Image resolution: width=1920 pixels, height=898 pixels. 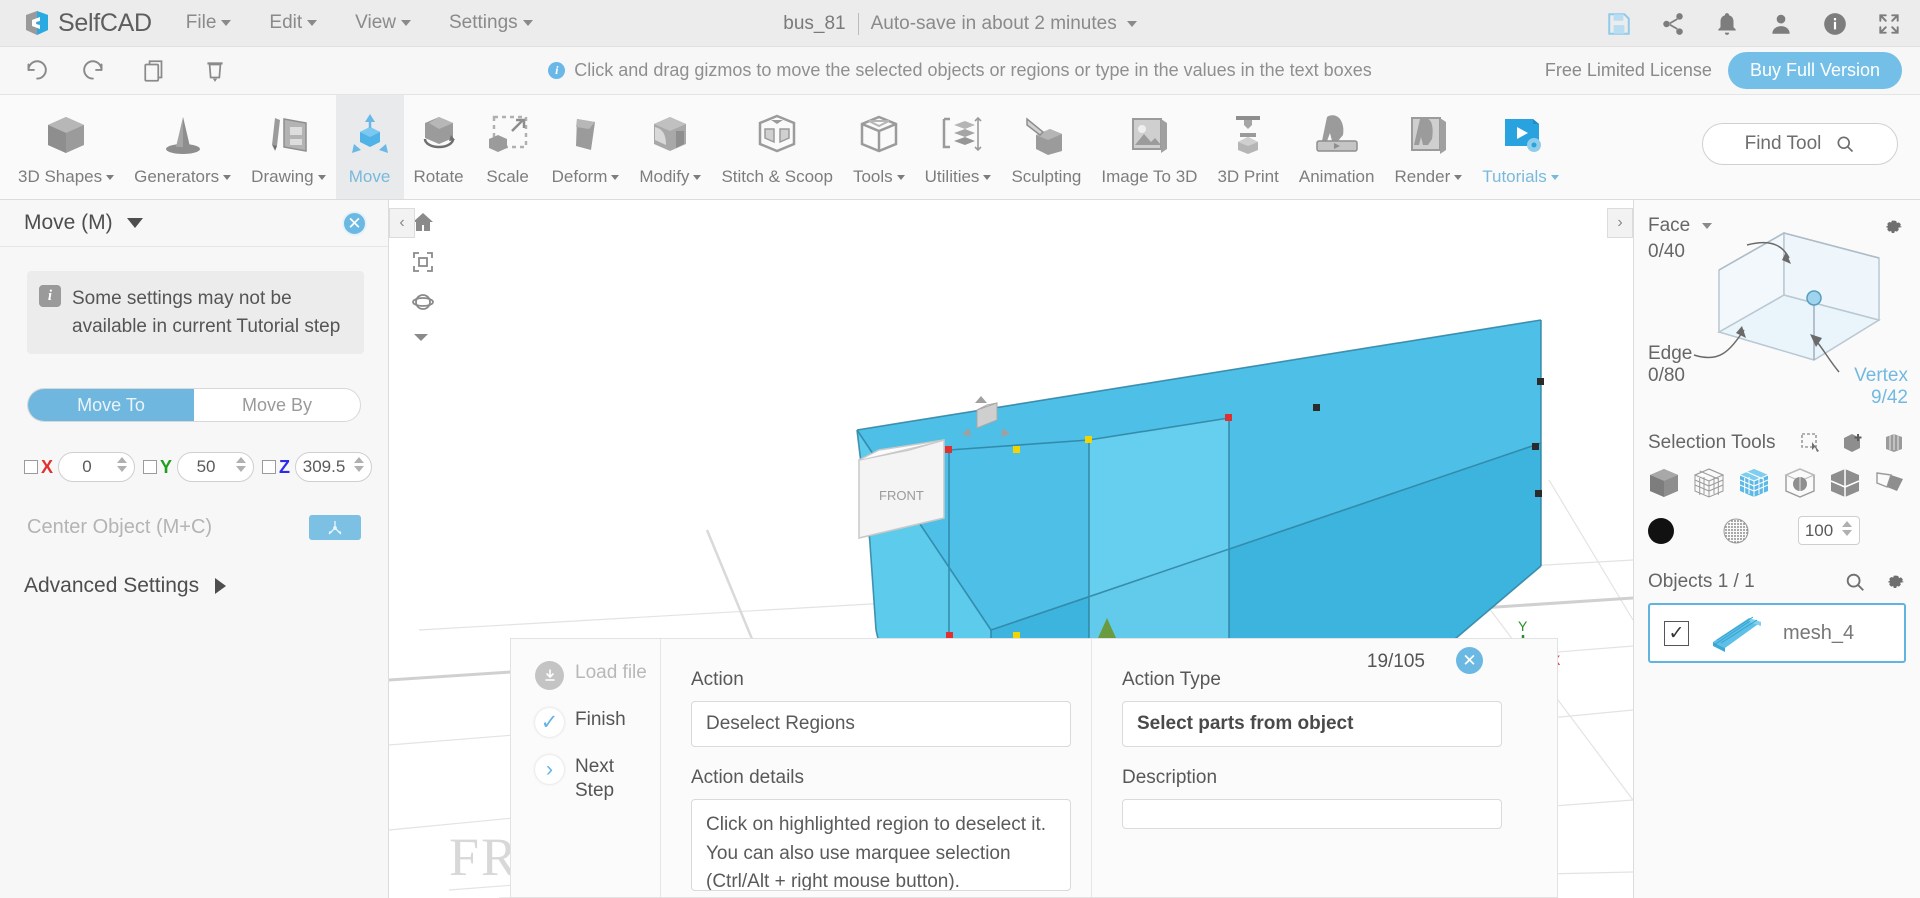 I want to click on move-to-button: Move To, so click(x=111, y=405).